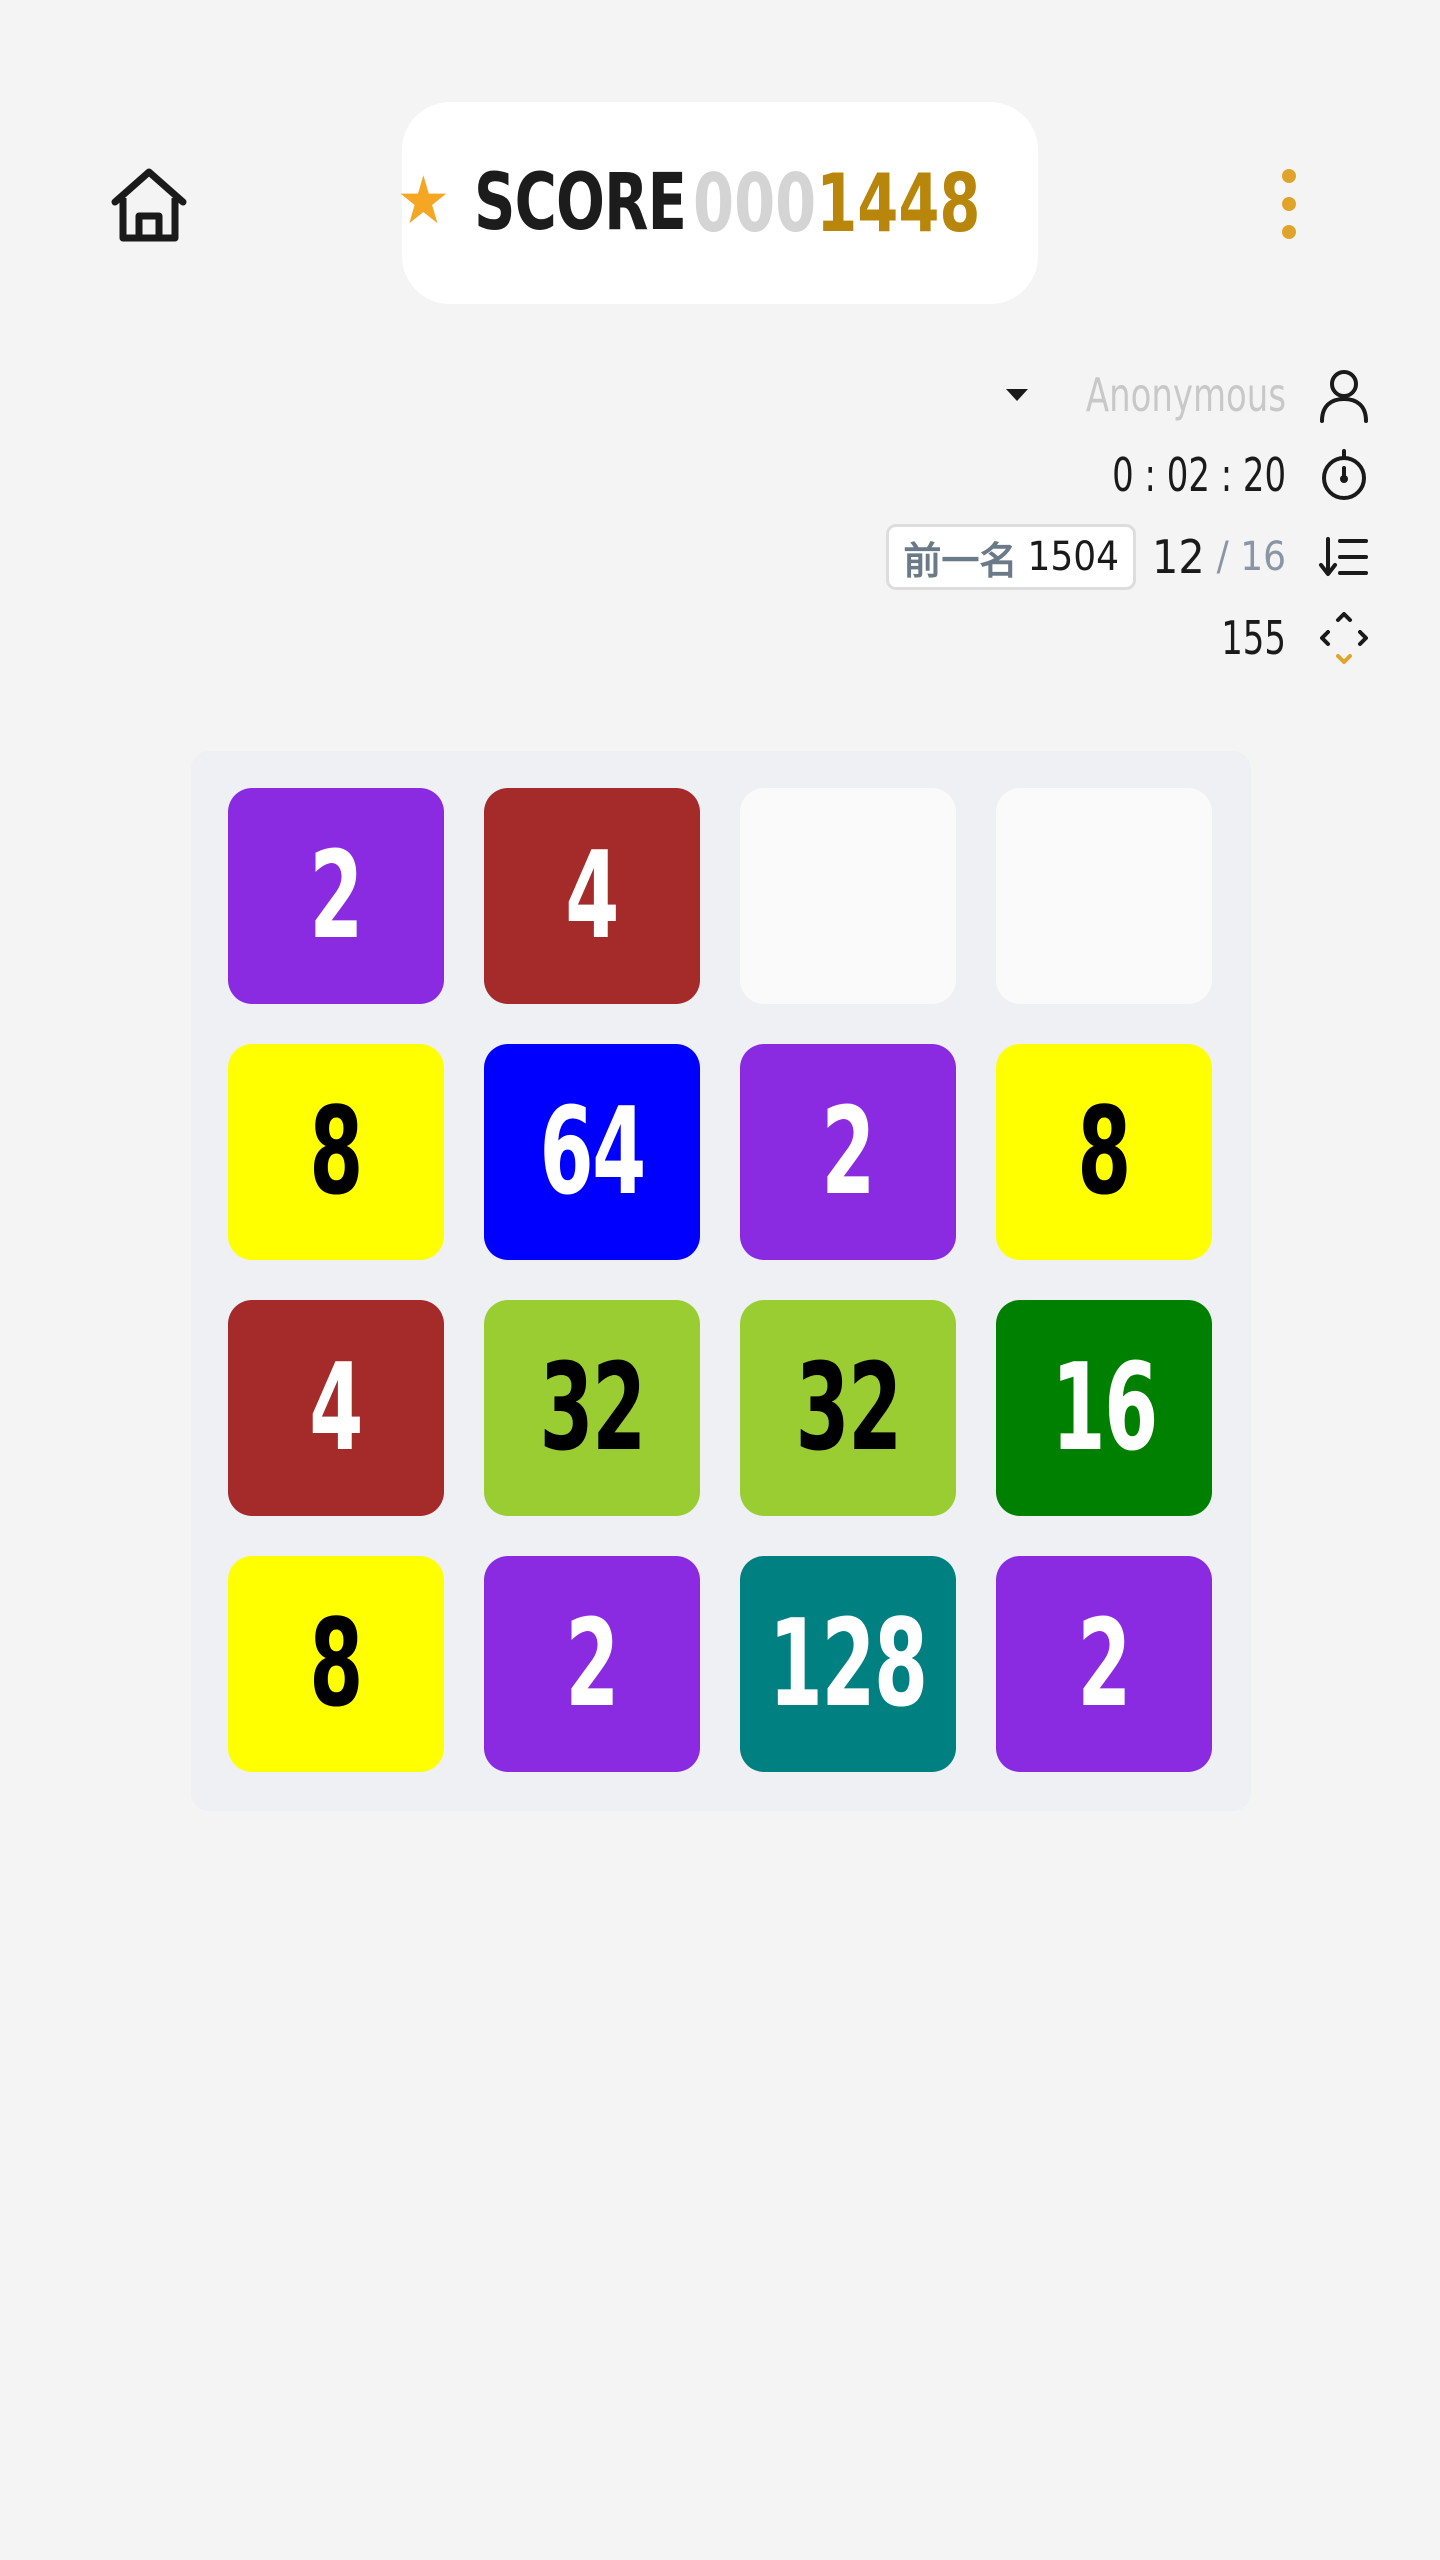 This screenshot has height=2560, width=1440. Describe the element at coordinates (1289, 176) in the screenshot. I see `more-vertical-icon` at that location.